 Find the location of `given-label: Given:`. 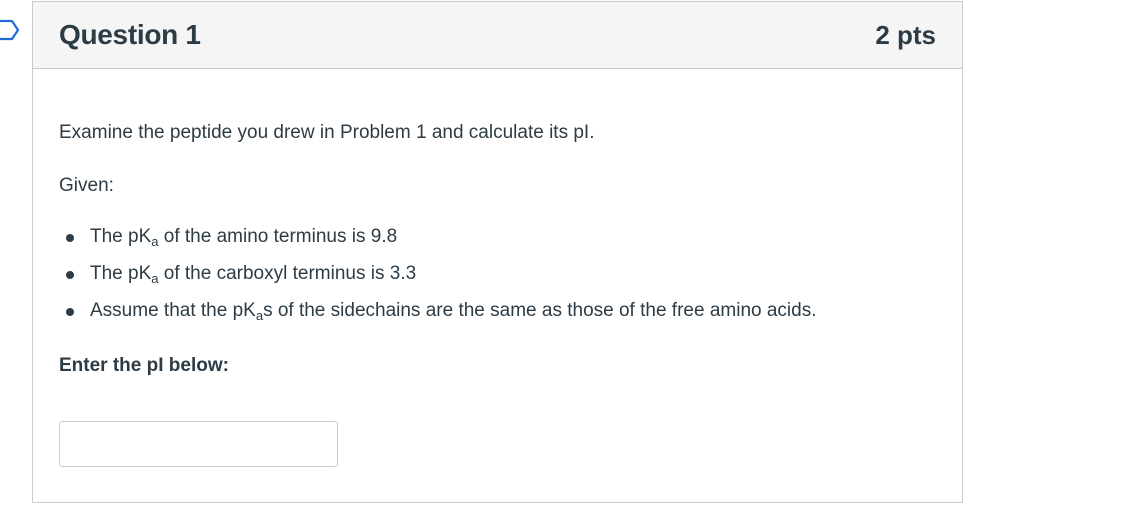

given-label: Given: is located at coordinates (86, 185).